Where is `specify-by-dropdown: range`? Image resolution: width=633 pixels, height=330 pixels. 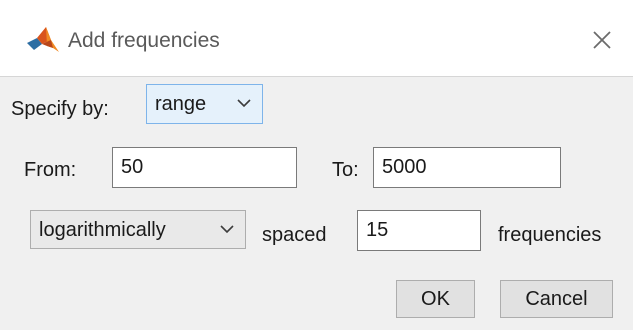
specify-by-dropdown: range is located at coordinates (204, 104).